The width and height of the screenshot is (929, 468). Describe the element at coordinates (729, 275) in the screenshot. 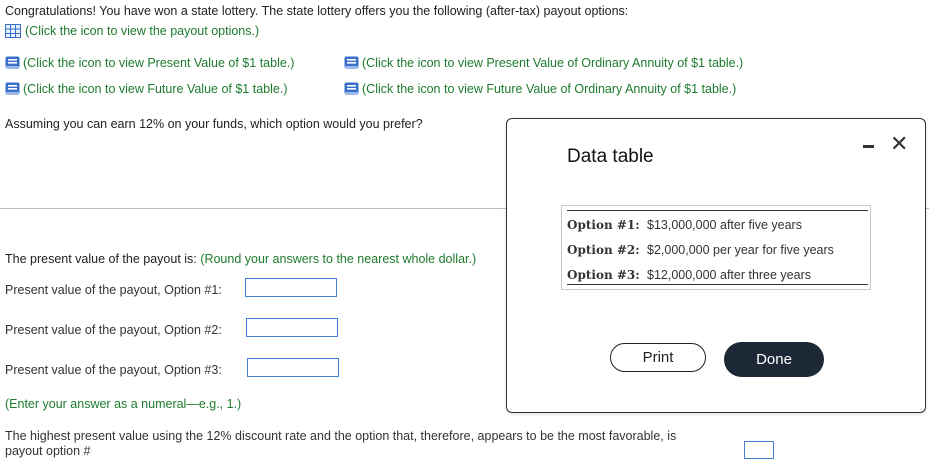

I see `row-value: $12,000,000 after three years` at that location.